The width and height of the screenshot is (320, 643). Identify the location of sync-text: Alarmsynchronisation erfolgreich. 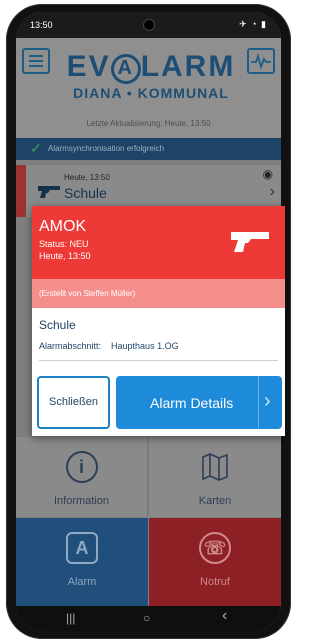
(106, 148).